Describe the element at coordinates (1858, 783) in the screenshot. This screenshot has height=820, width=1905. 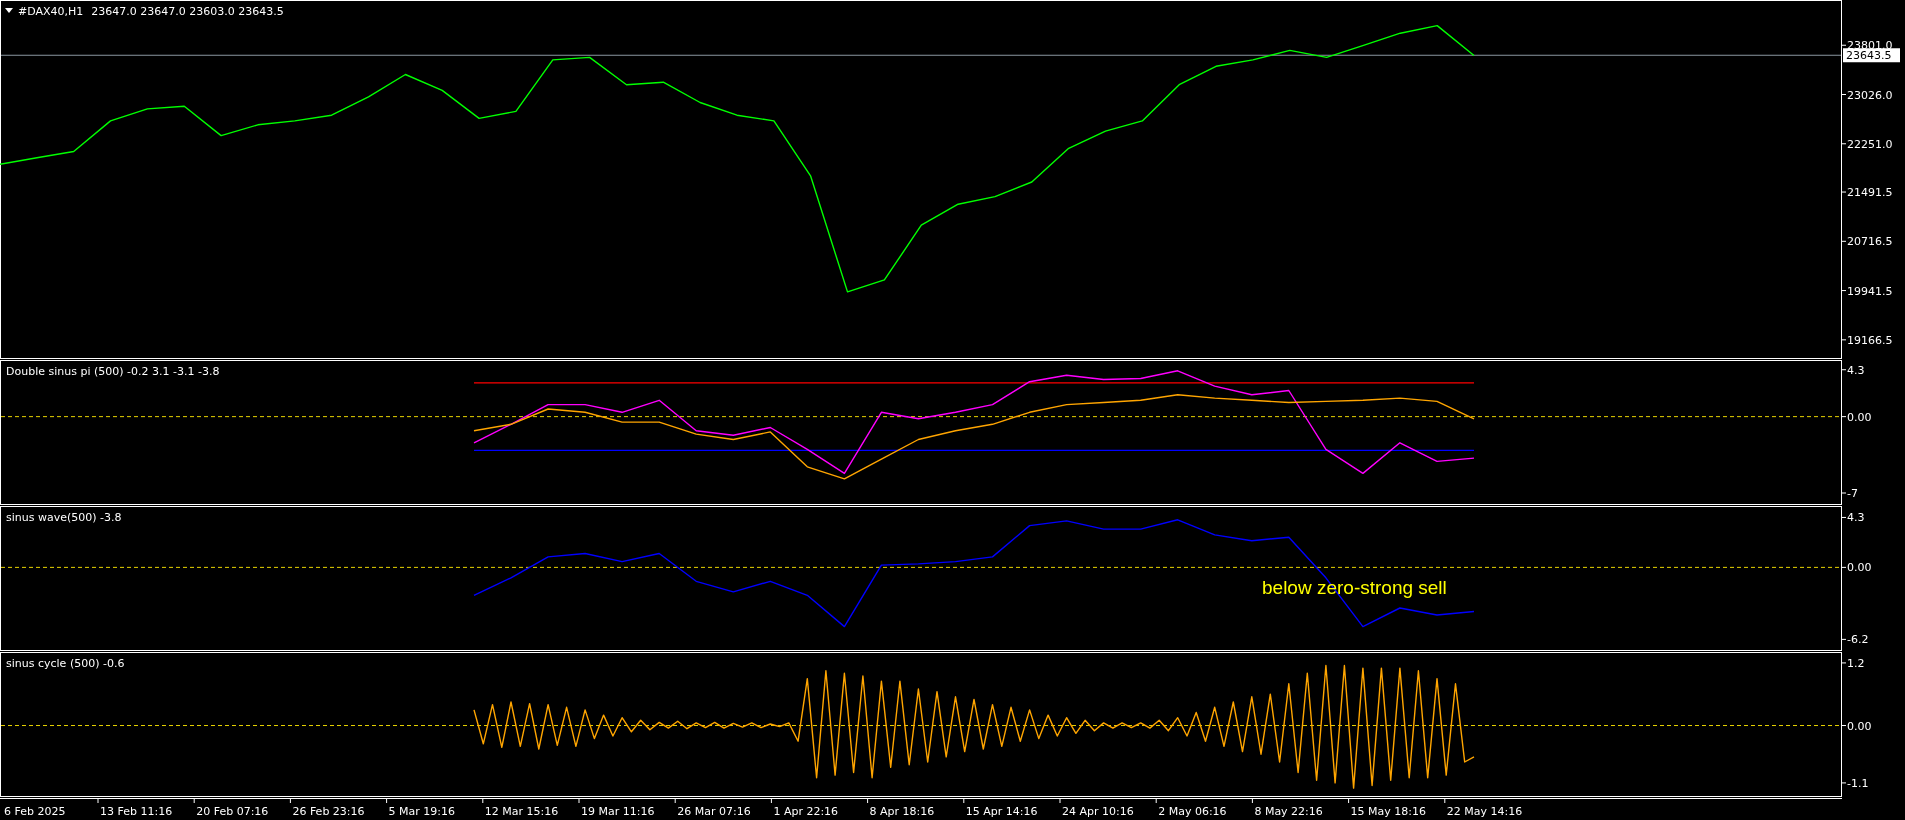
I see `axis-label: -1.1` at that location.